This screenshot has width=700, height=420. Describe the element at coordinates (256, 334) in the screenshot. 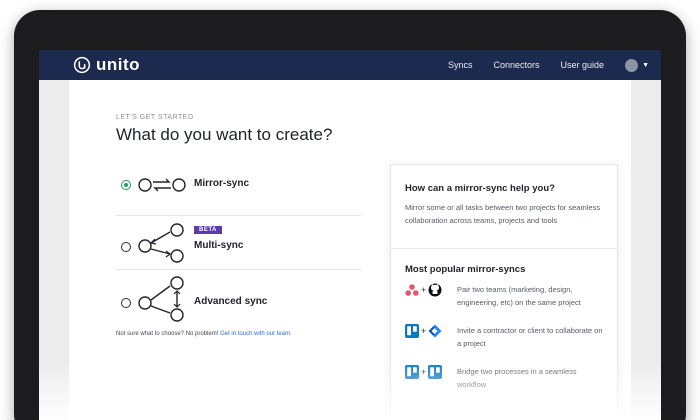

I see `contact-team-link: Get in touch with our team.` at that location.